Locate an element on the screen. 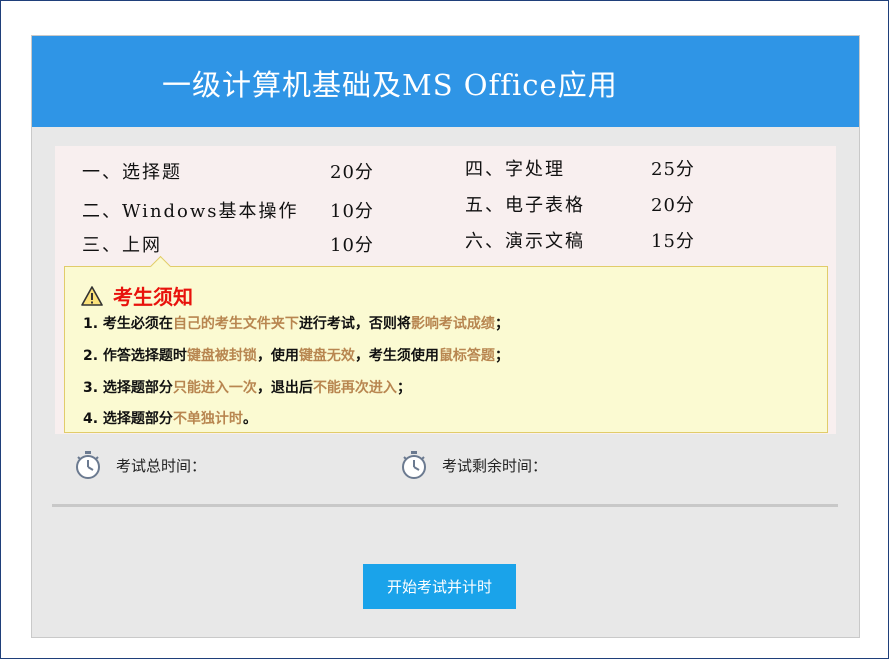 This screenshot has width=889, height=659. rule-text: ，退出后 is located at coordinates (284, 388).